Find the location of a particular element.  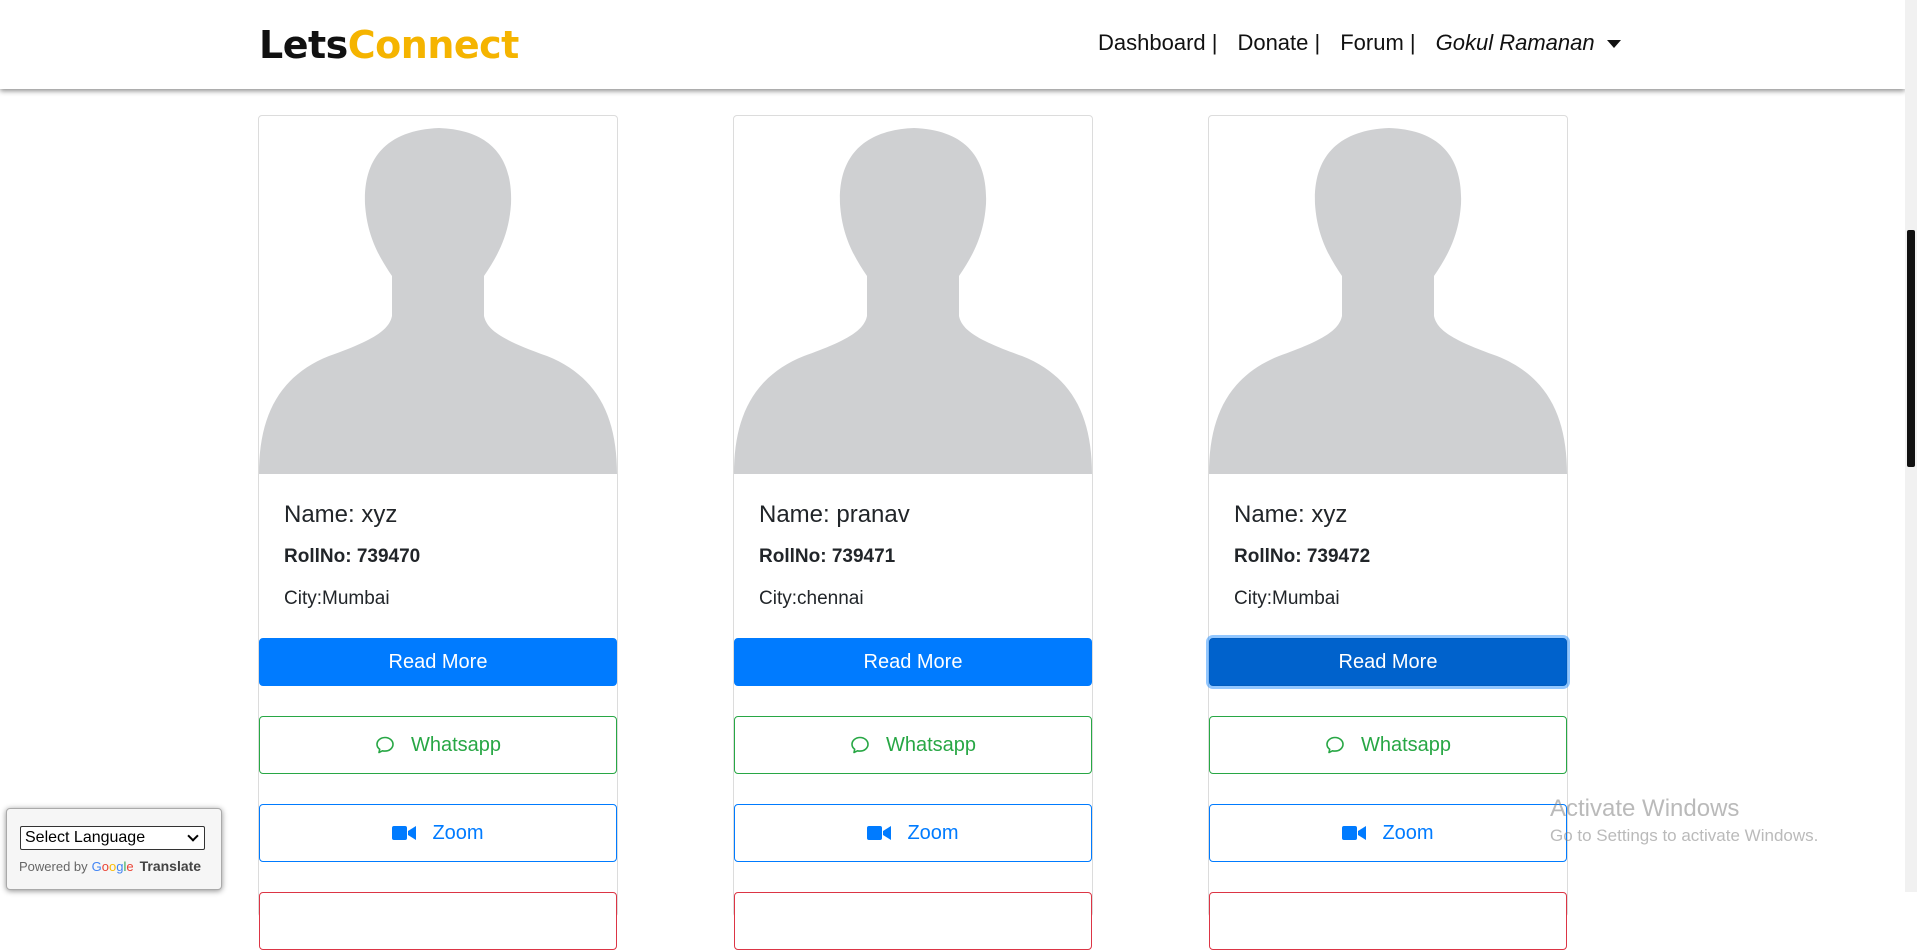

nav-donate-link: Donate | is located at coordinates (1278, 43).